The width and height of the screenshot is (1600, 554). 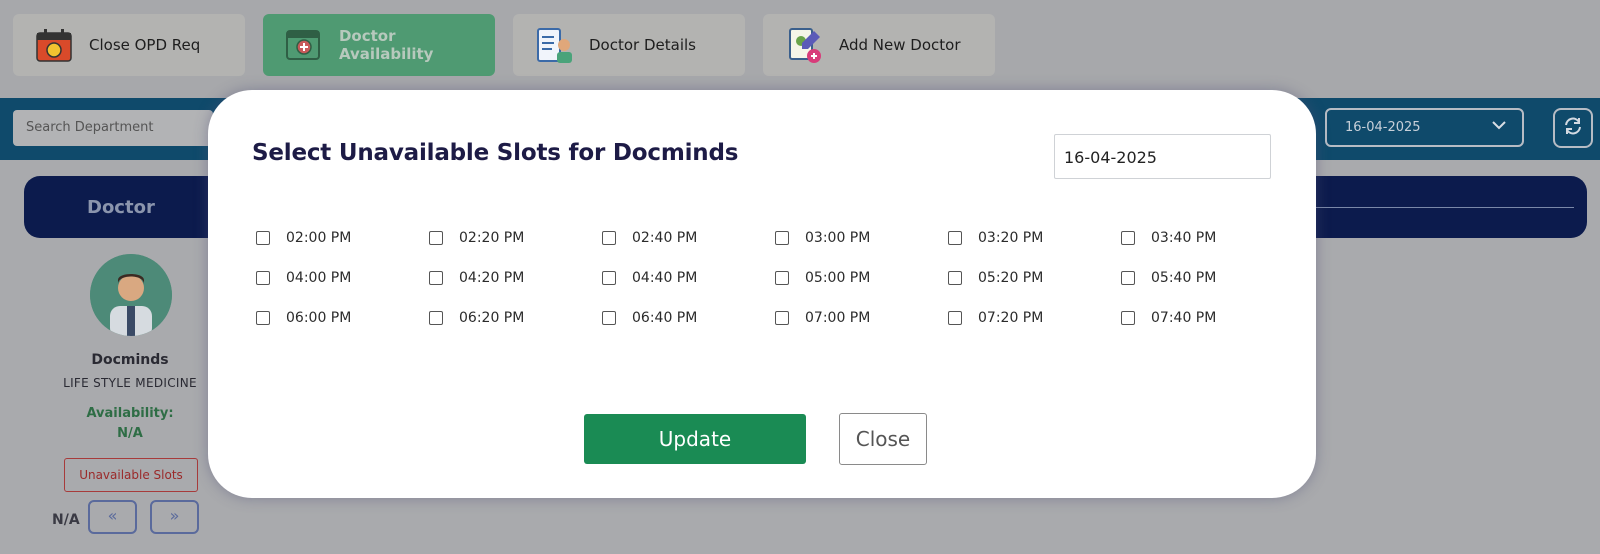 I want to click on slot-item: 06:40 PM, so click(x=687, y=318).